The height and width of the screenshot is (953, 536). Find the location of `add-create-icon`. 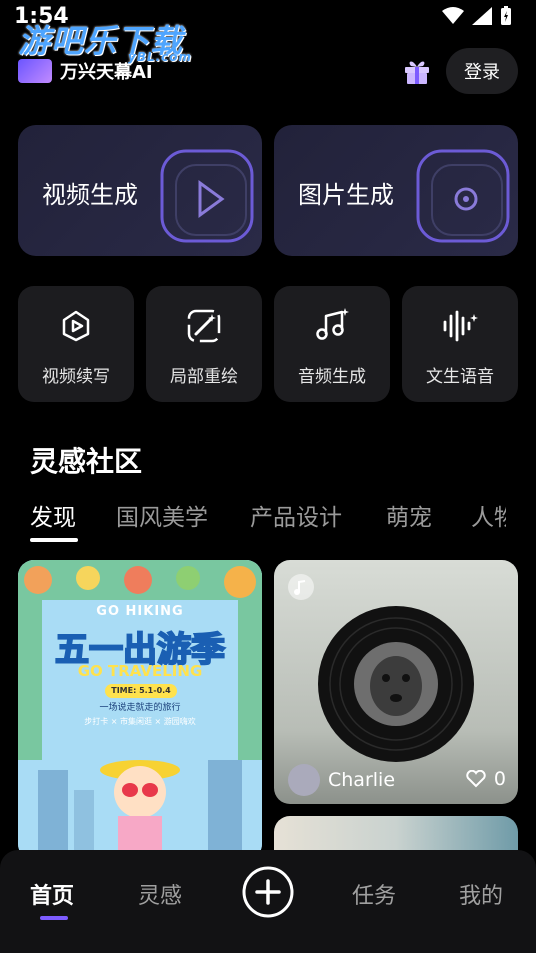

add-create-icon is located at coordinates (268, 892).